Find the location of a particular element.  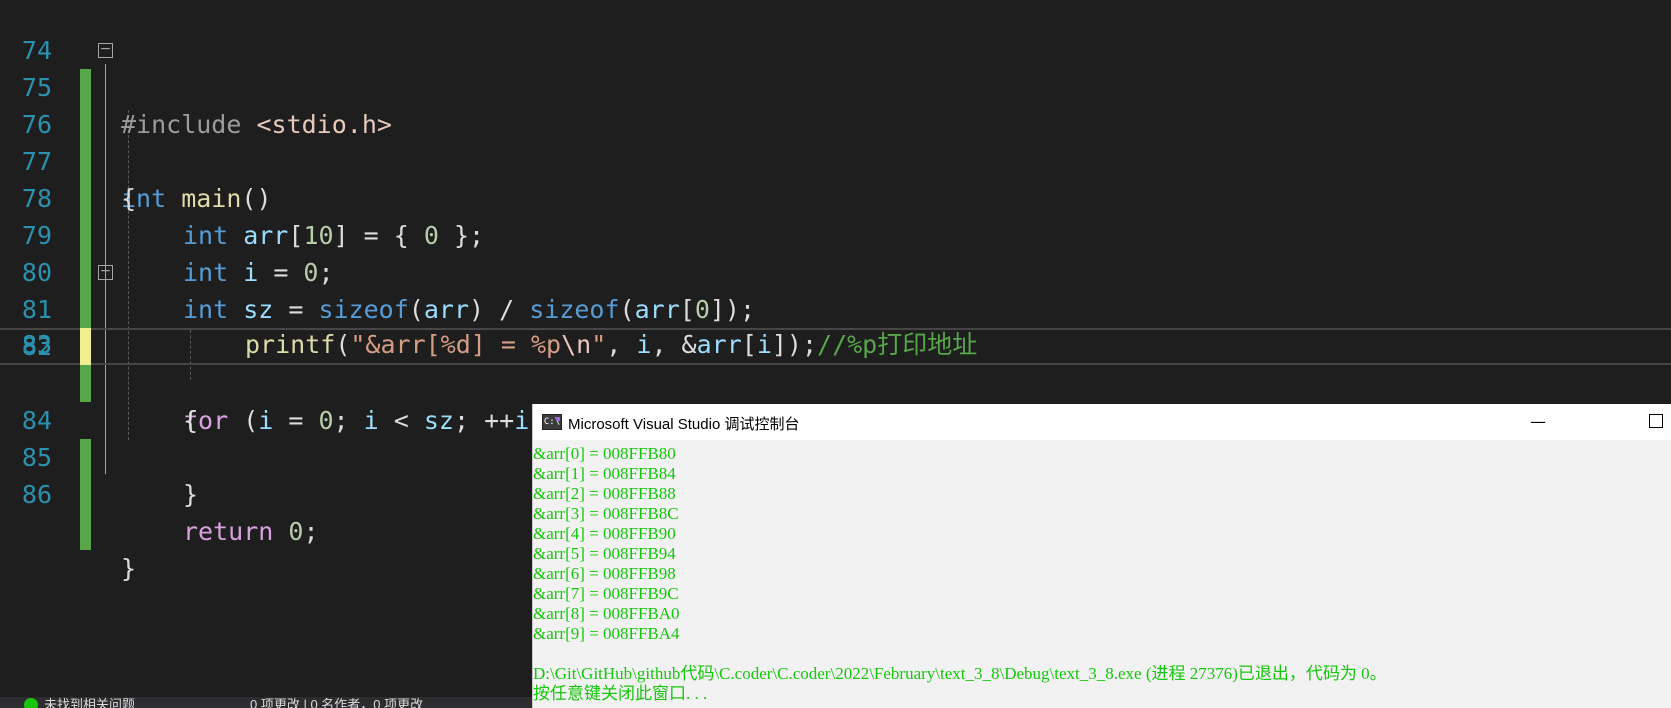

console-output-line: &arr[5] = 008FFB94 is located at coordinates (604, 553).